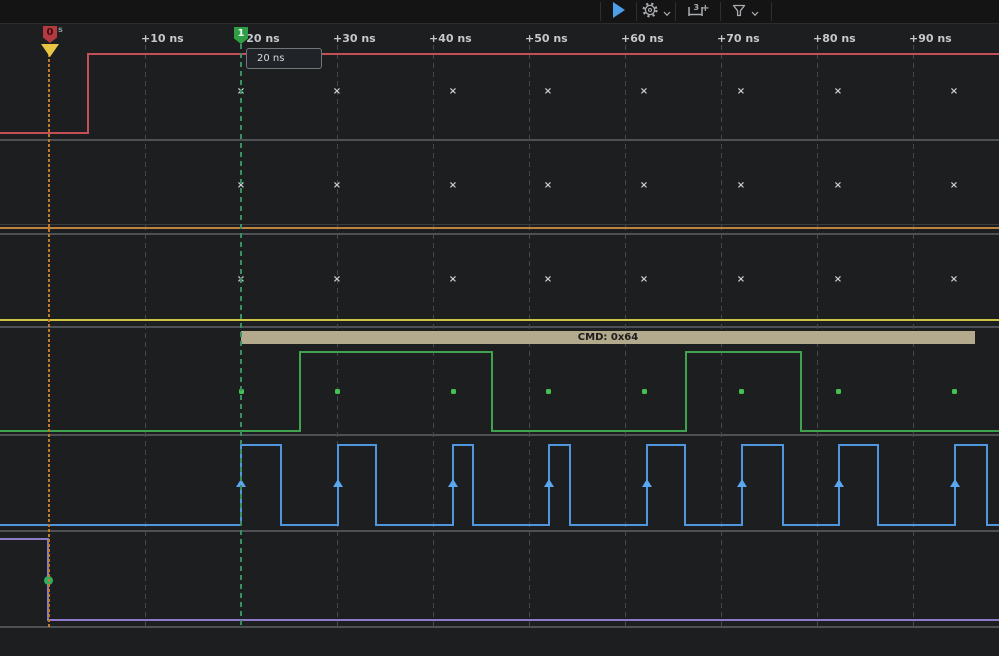  I want to click on wave-red-edge, so click(88, 93).